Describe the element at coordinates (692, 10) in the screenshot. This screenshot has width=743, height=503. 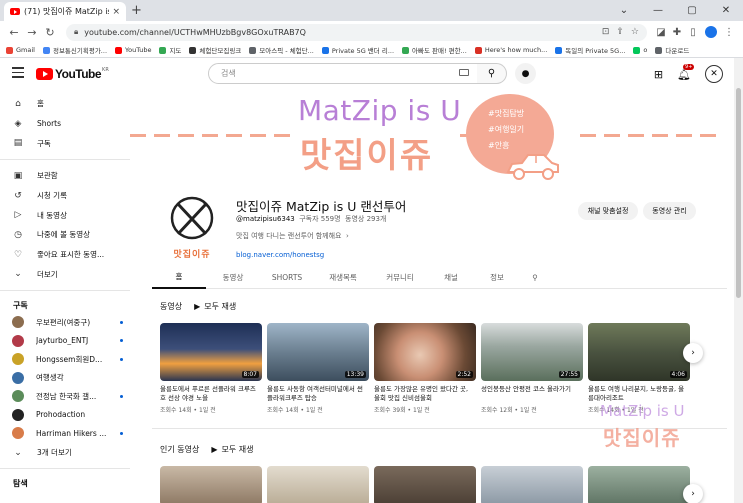
I see `maximize-button: ▢` at that location.